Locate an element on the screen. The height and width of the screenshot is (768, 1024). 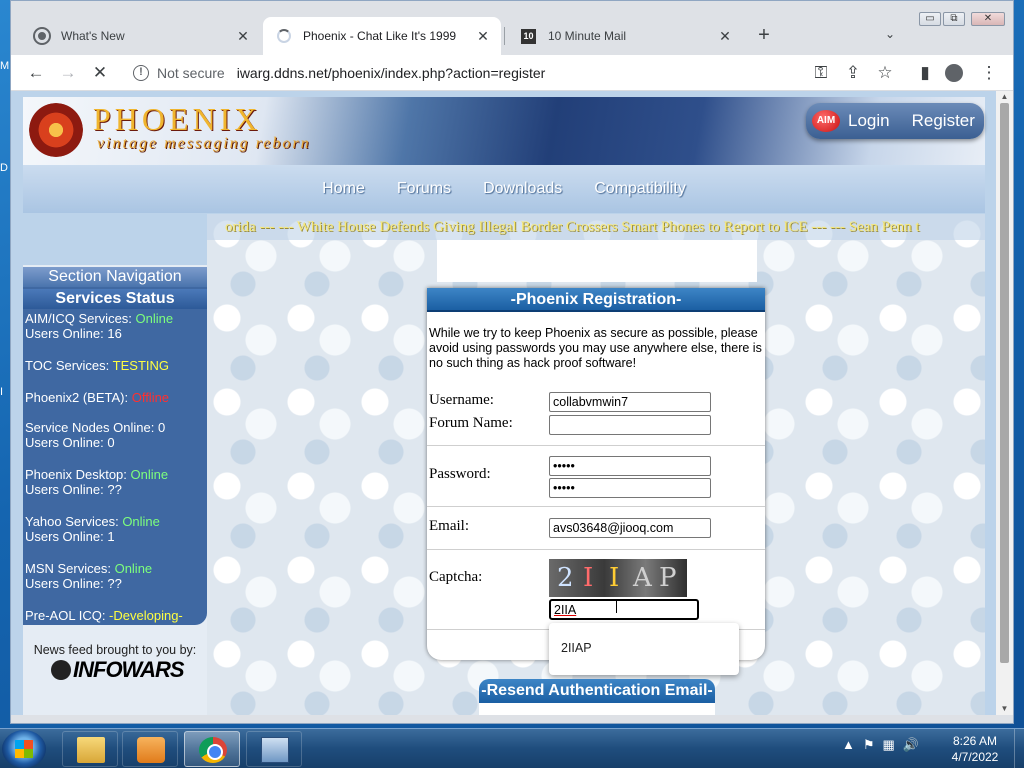
login-link: Login is located at coordinates (869, 121).